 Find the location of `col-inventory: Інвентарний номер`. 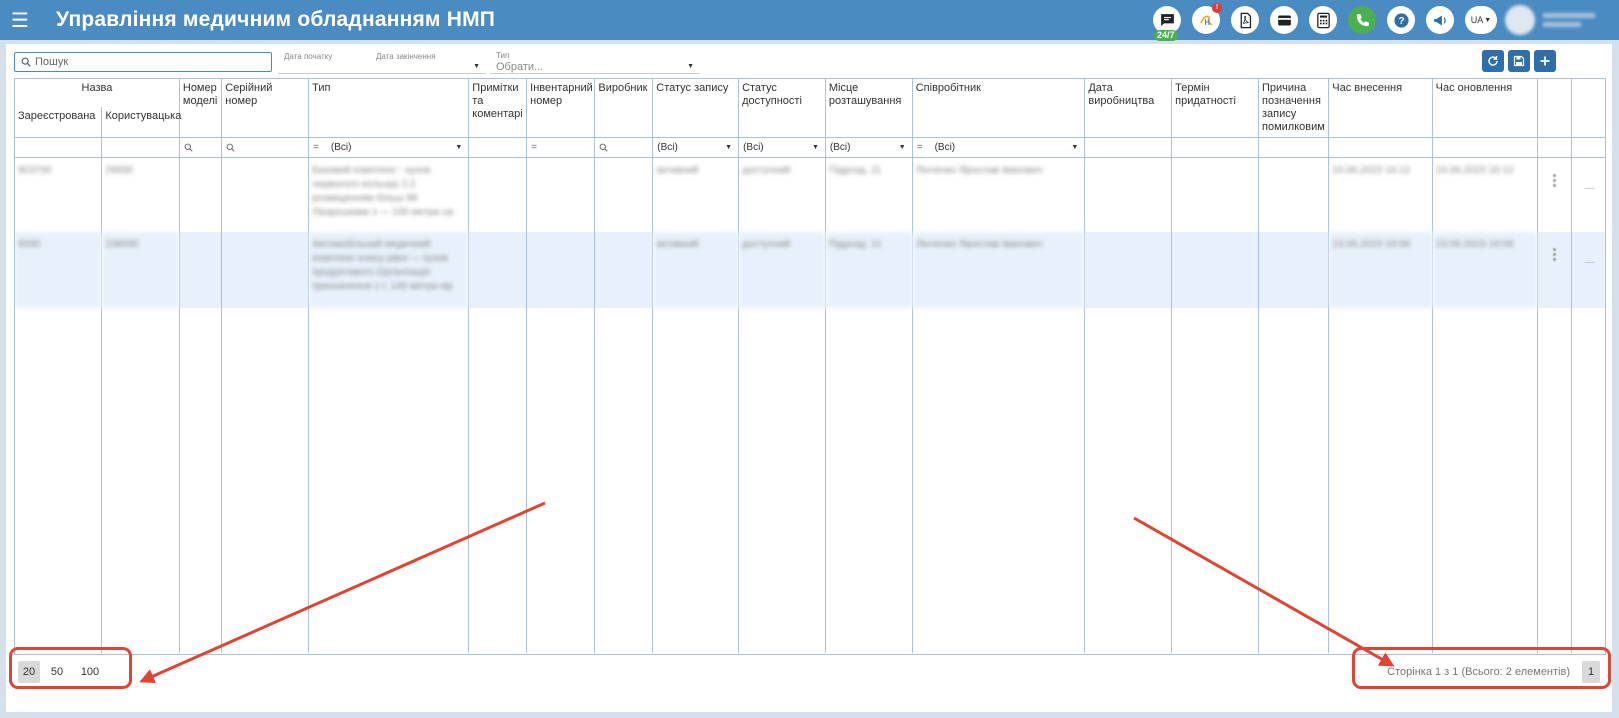

col-inventory: Інвентарний номер is located at coordinates (561, 108).